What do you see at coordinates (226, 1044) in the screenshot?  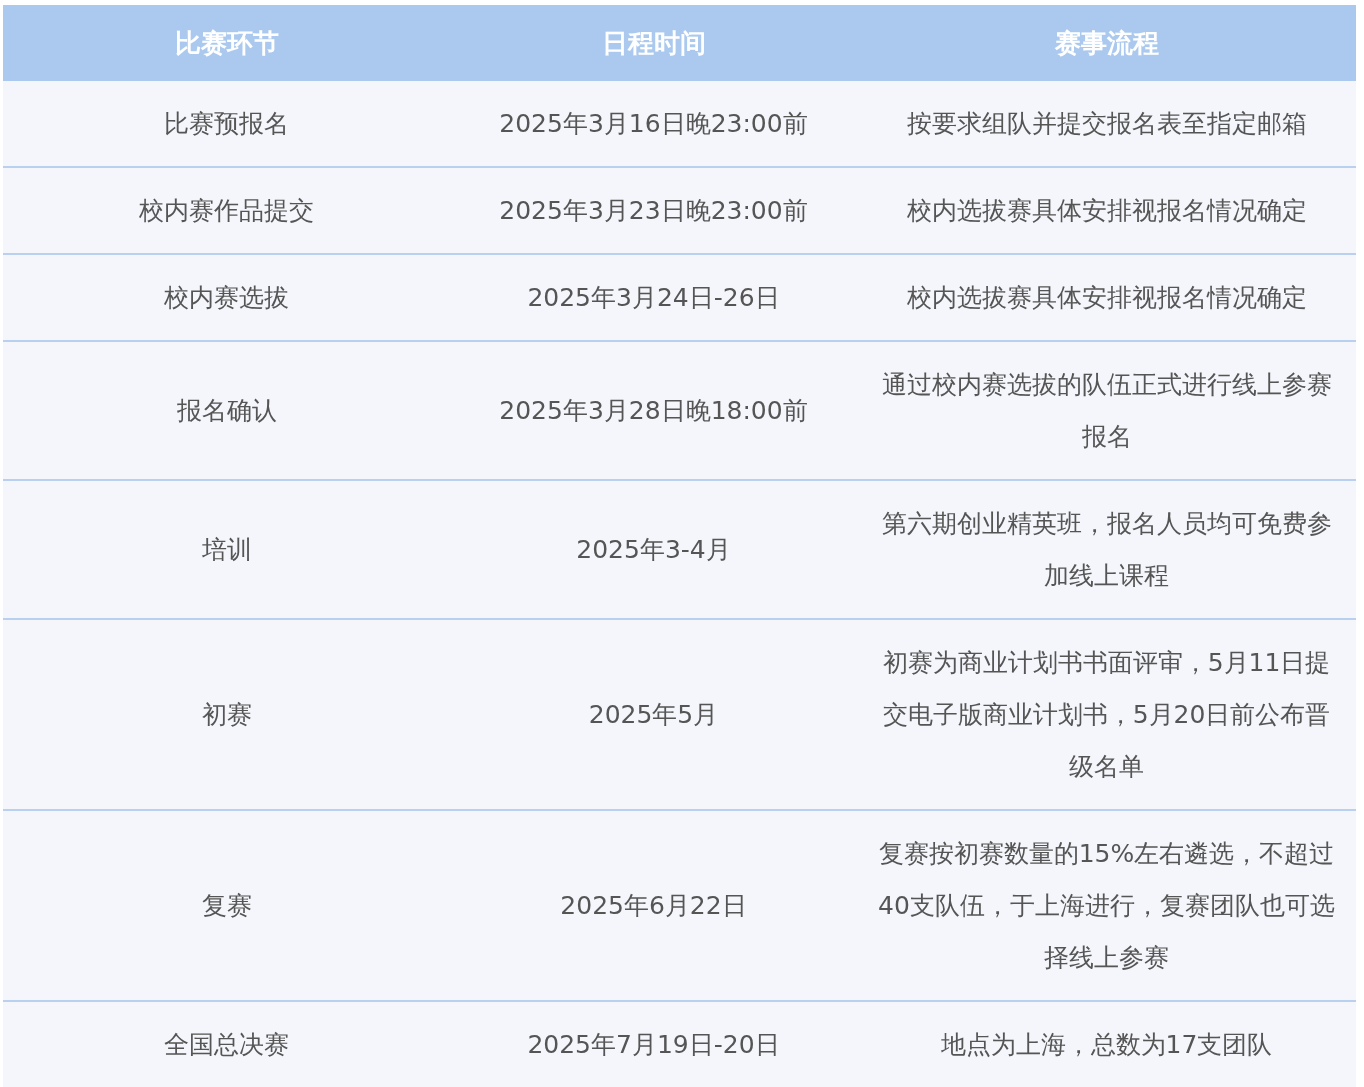 I see `table-cell: 全国总决赛` at bounding box center [226, 1044].